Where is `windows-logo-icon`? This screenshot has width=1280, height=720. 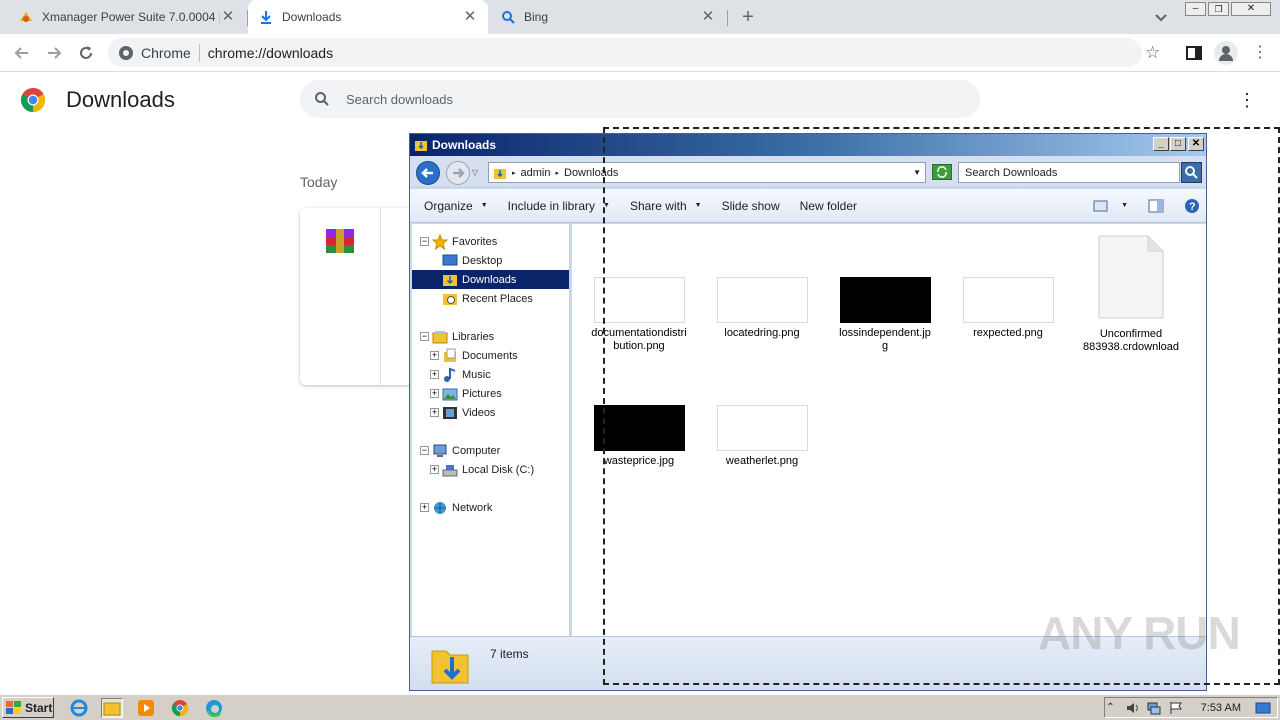 windows-logo-icon is located at coordinates (14, 707).